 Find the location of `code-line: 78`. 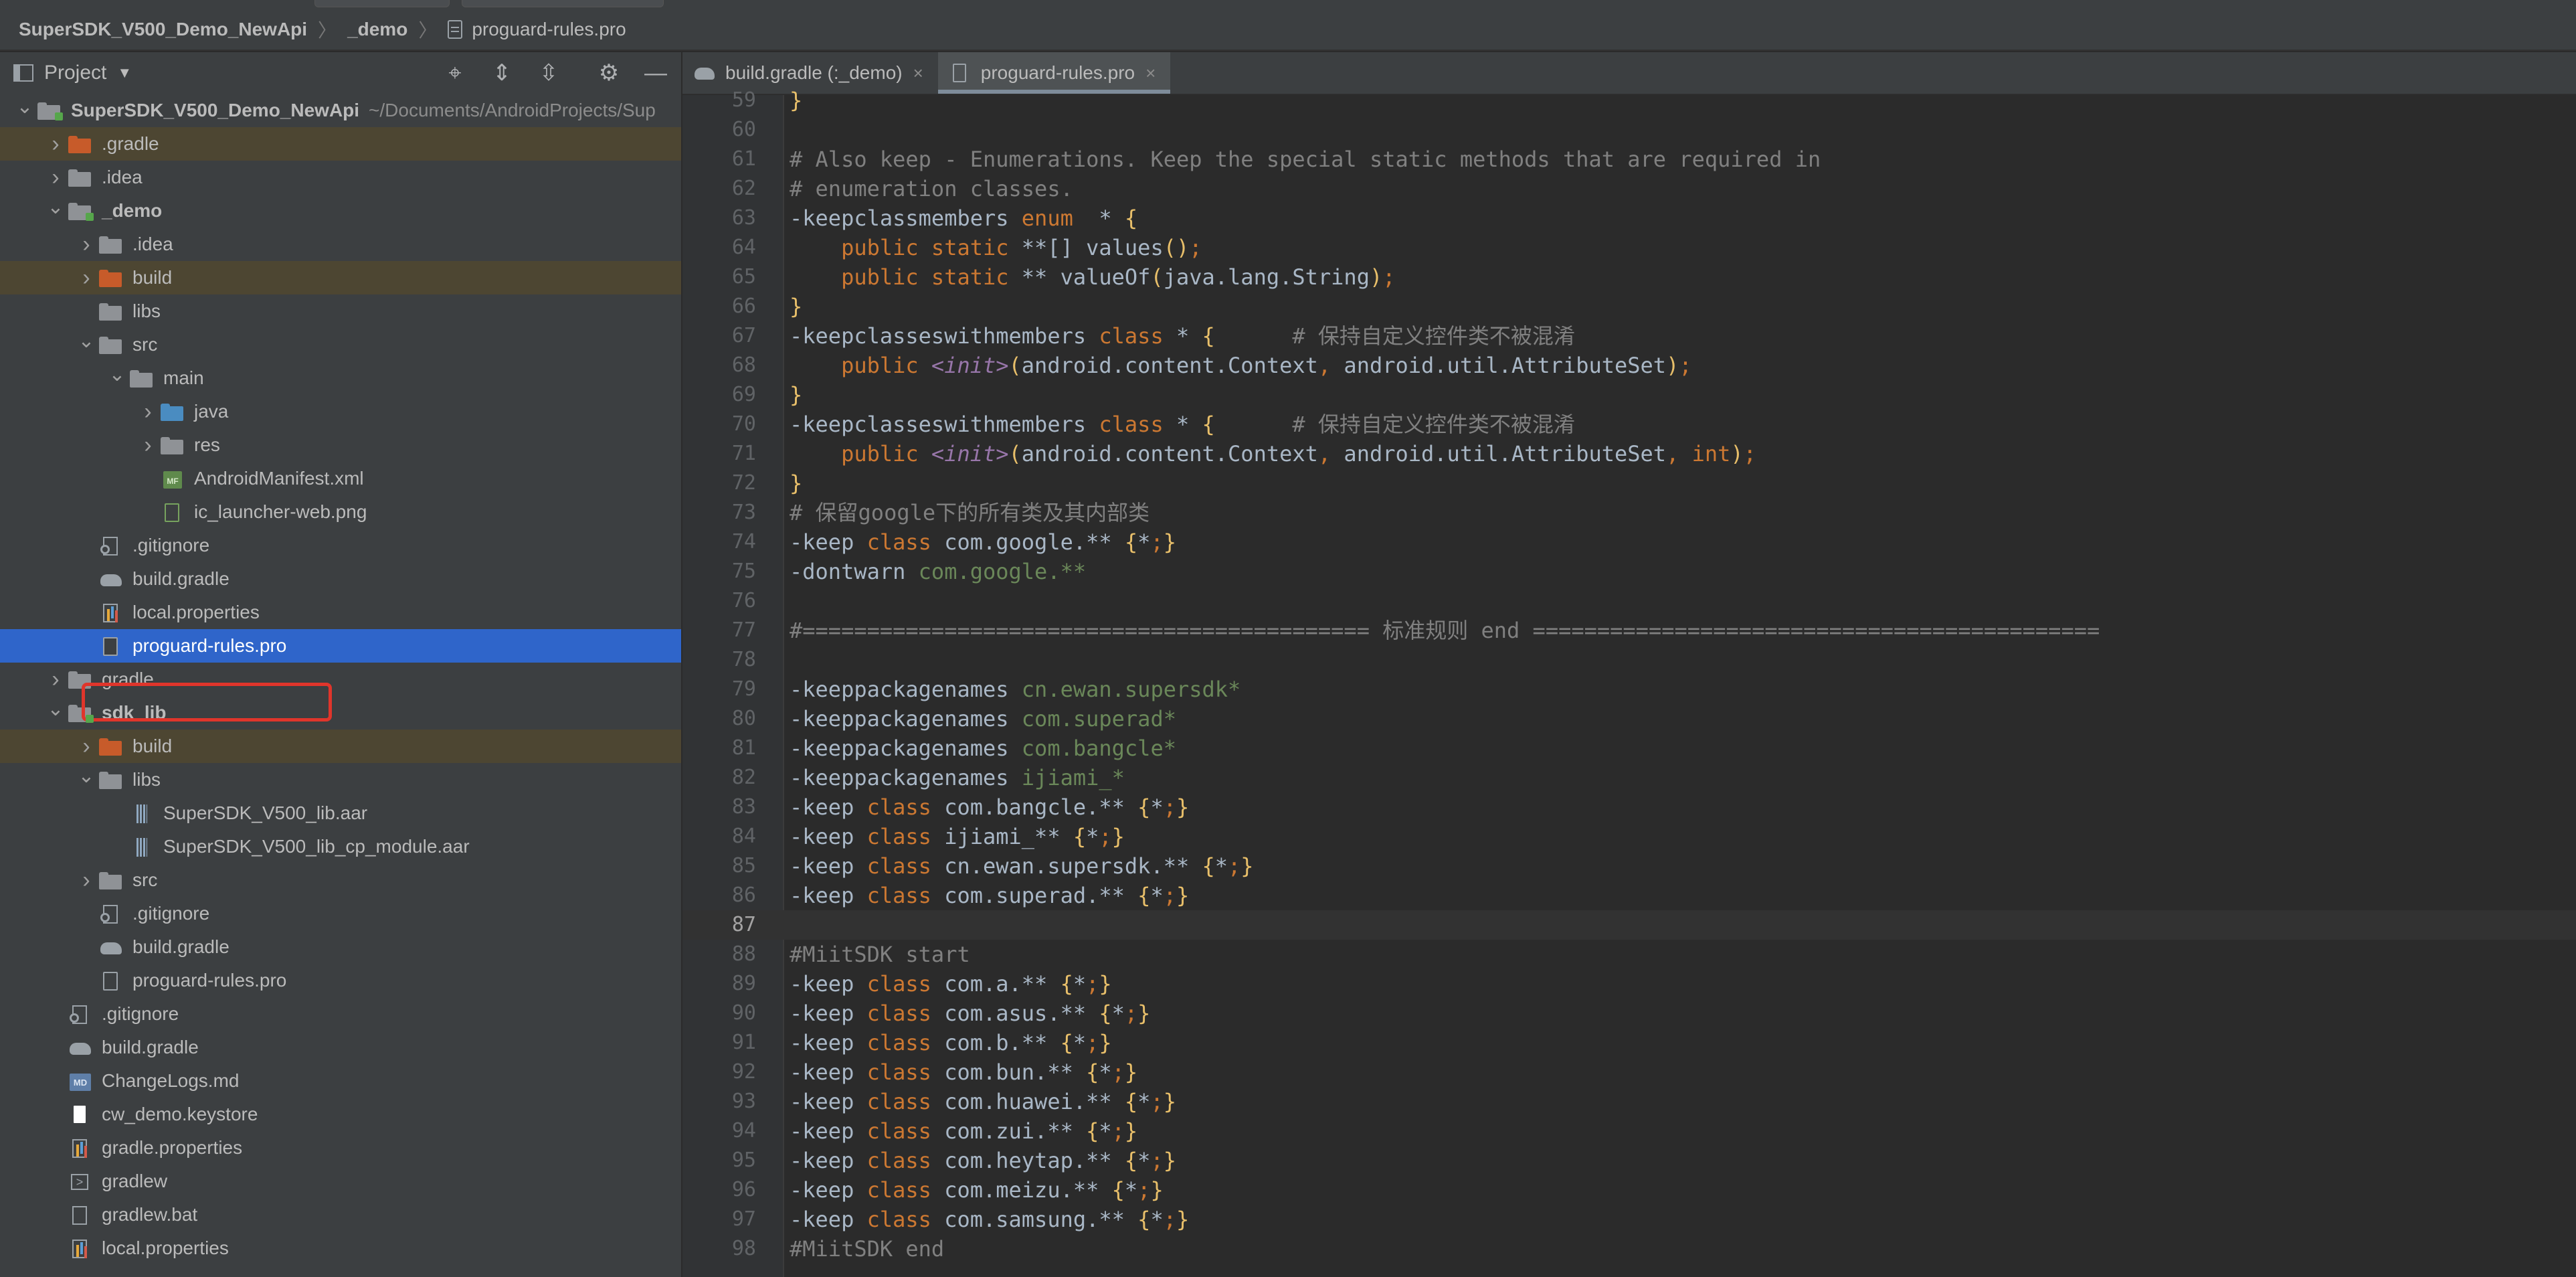

code-line: 78 is located at coordinates (1629, 660).